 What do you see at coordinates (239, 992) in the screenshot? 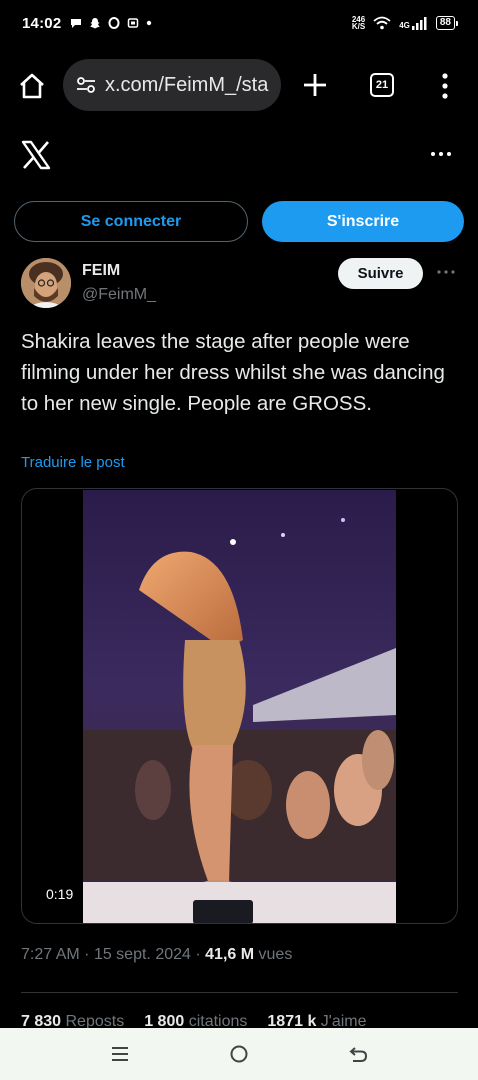
I see `divider` at bounding box center [239, 992].